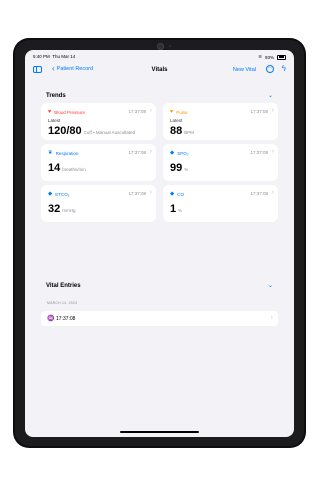 Image resolution: width=325 pixels, height=486 pixels. Describe the element at coordinates (63, 286) in the screenshot. I see `vital-entries-heading: Vital Entries` at that location.